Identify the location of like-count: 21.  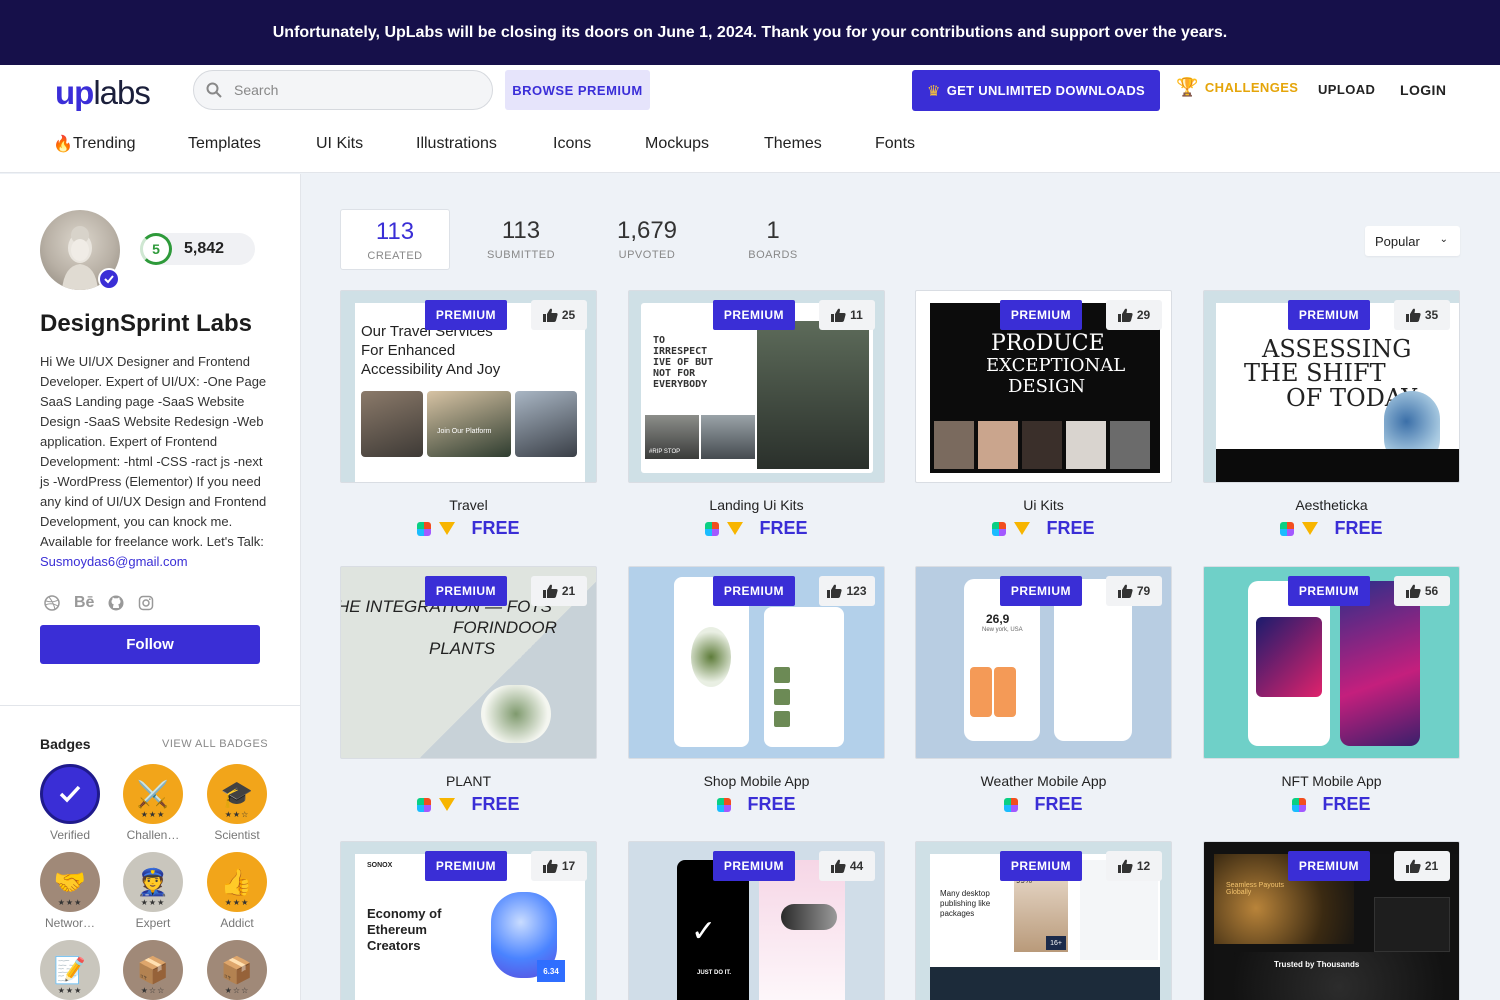
(1431, 866).